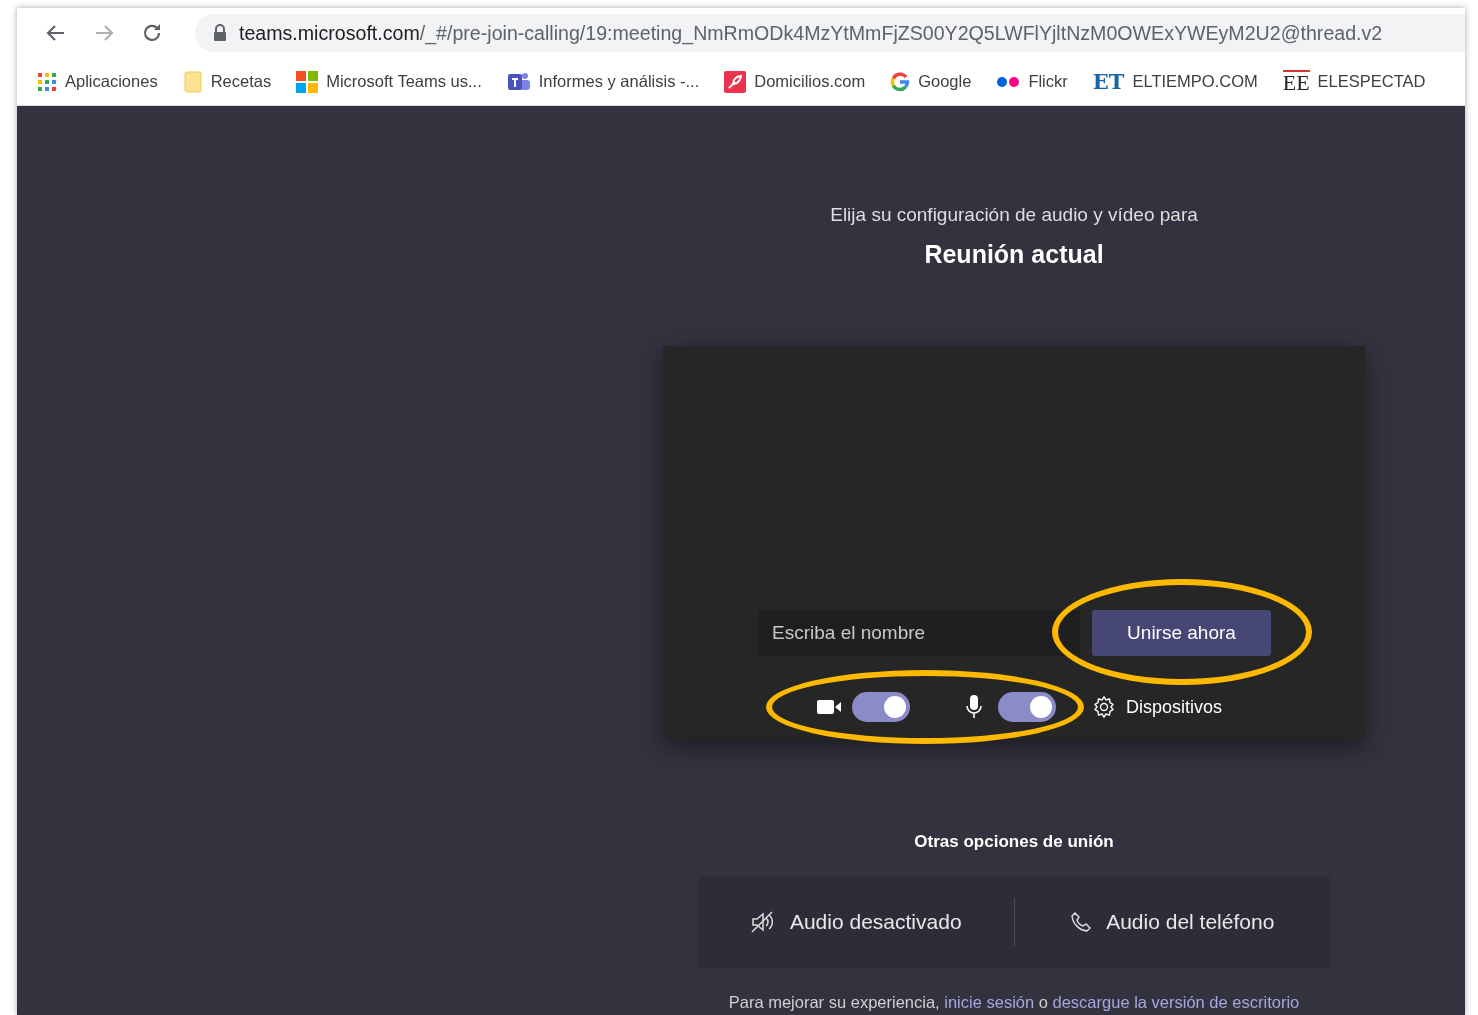 Image resolution: width=1478 pixels, height=1015 pixels. Describe the element at coordinates (97, 81) in the screenshot. I see `bookmark-link: Aplicaciones` at that location.